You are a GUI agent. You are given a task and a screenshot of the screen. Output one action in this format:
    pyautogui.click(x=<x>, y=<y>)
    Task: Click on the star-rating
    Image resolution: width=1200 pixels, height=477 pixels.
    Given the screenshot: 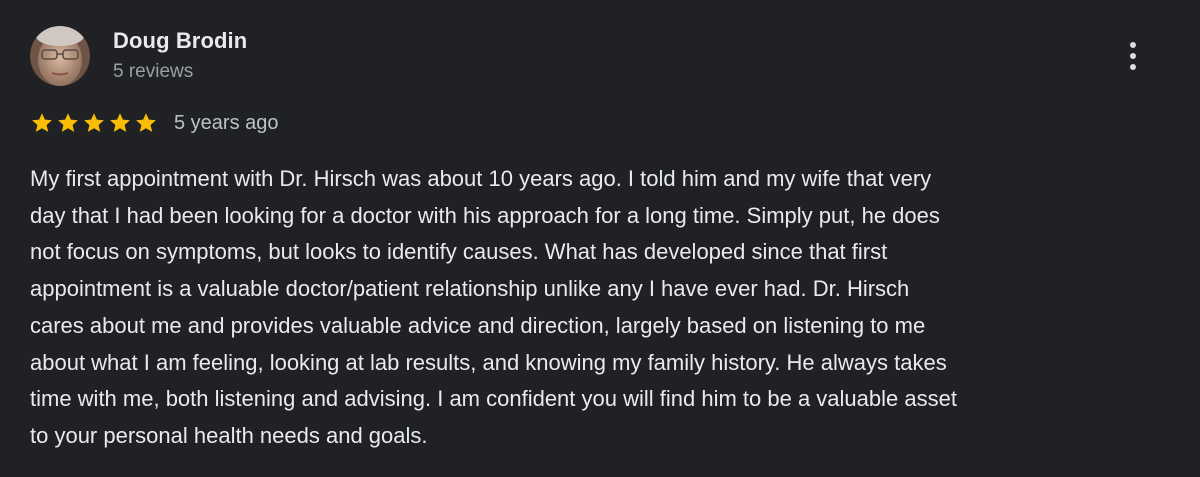 What is the action you would take?
    pyautogui.click(x=94, y=123)
    